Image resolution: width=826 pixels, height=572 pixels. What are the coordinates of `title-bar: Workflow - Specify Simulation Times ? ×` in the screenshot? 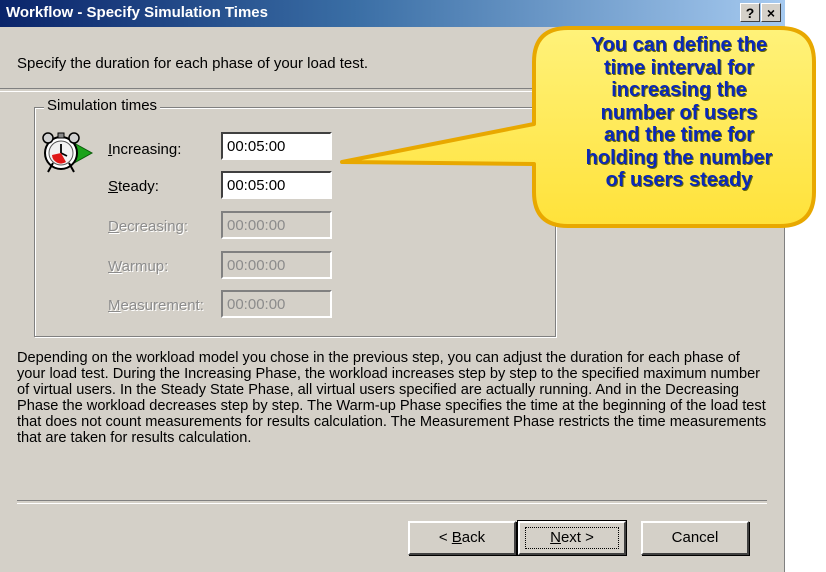 It's located at (392, 13).